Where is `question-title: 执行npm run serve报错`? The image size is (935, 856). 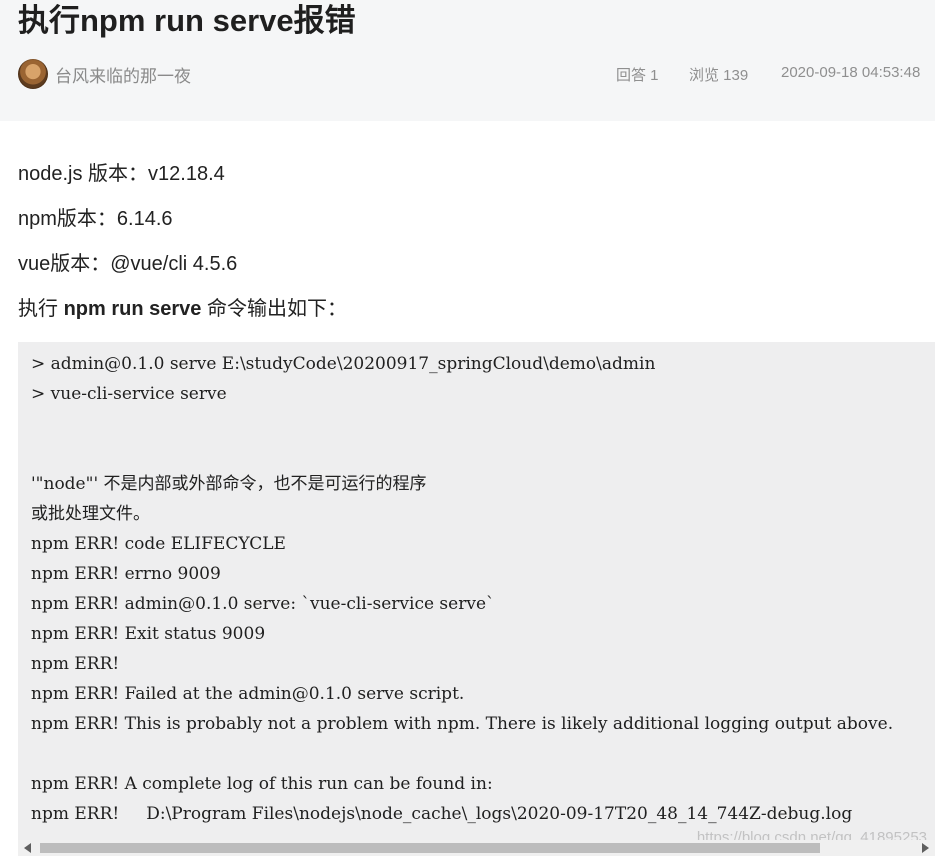
question-title: 执行npm run serve报错 is located at coordinates (187, 20).